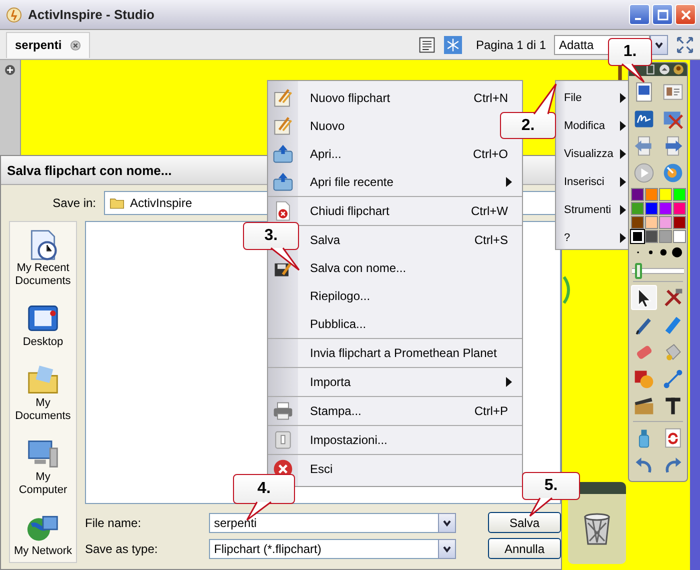  What do you see at coordinates (643, 145) in the screenshot?
I see `previous-page-icon` at bounding box center [643, 145].